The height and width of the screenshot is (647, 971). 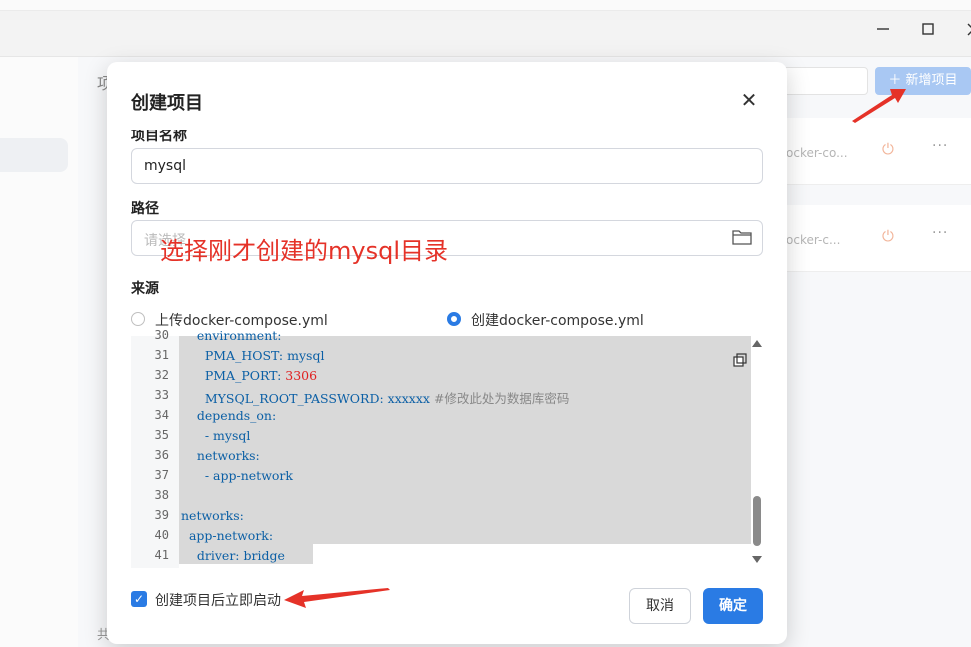 What do you see at coordinates (241, 321) in the screenshot?
I see `radio-upload-label: 上传docker-compose.yml` at bounding box center [241, 321].